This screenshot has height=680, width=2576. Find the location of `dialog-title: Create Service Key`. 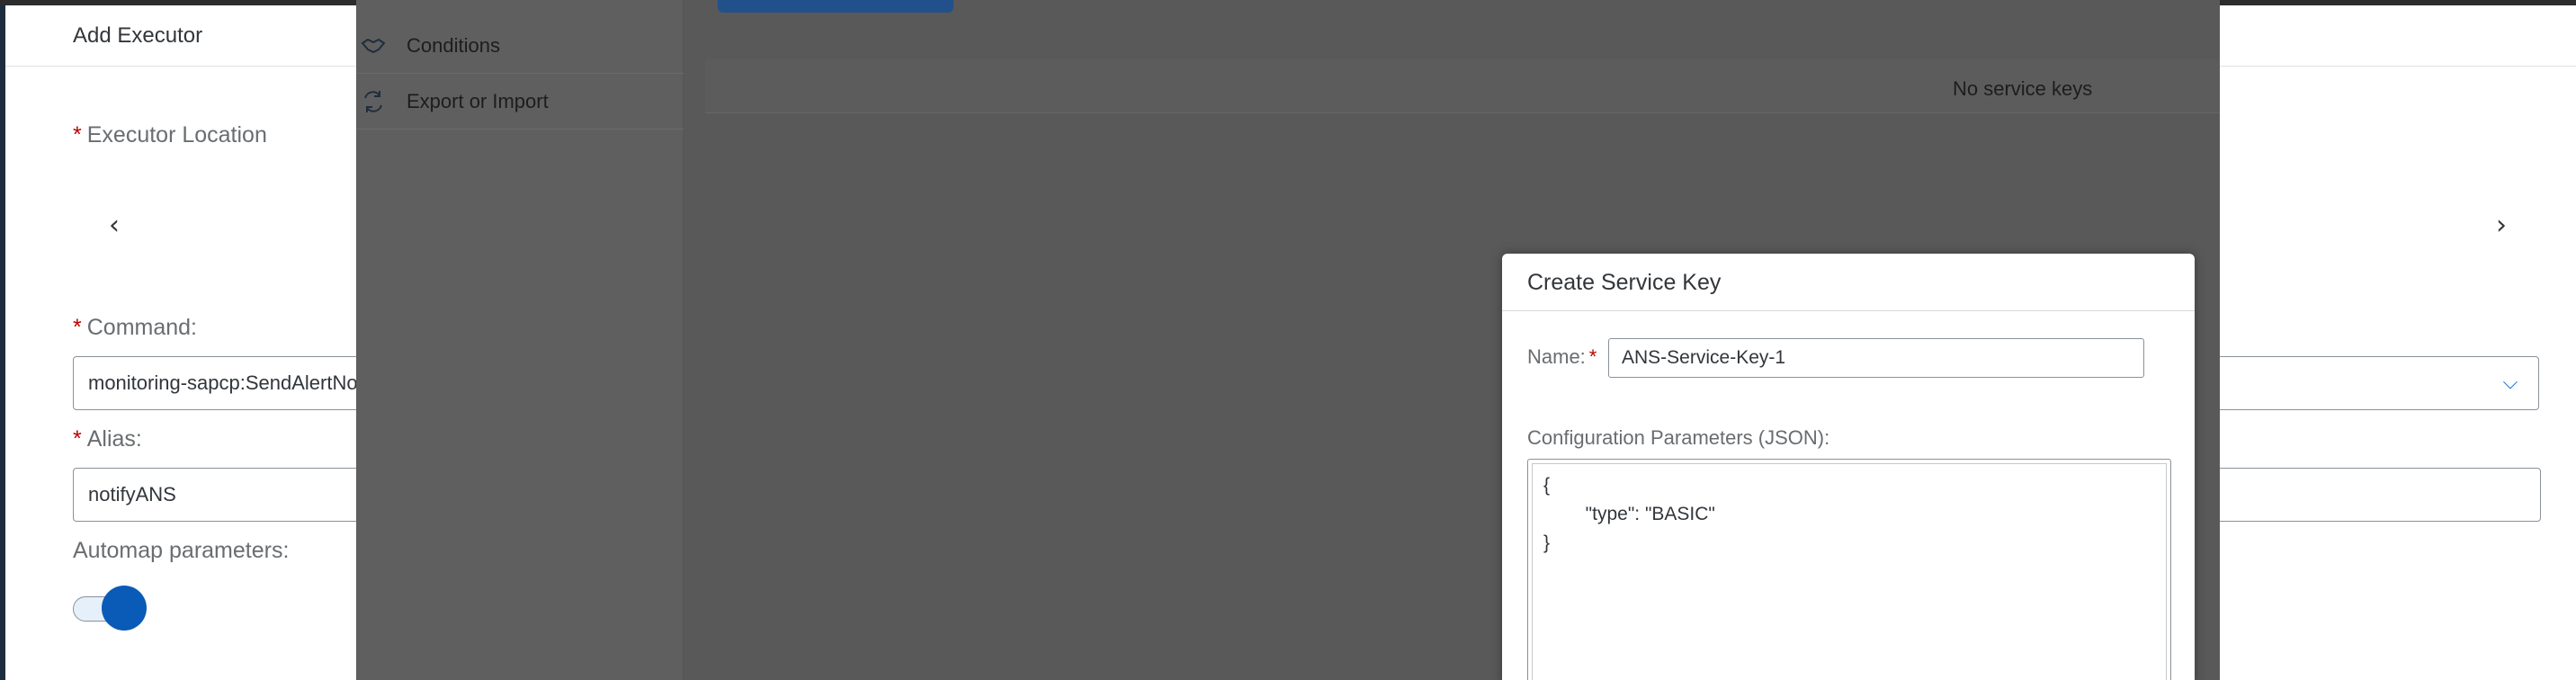

dialog-title: Create Service Key is located at coordinates (1624, 282).